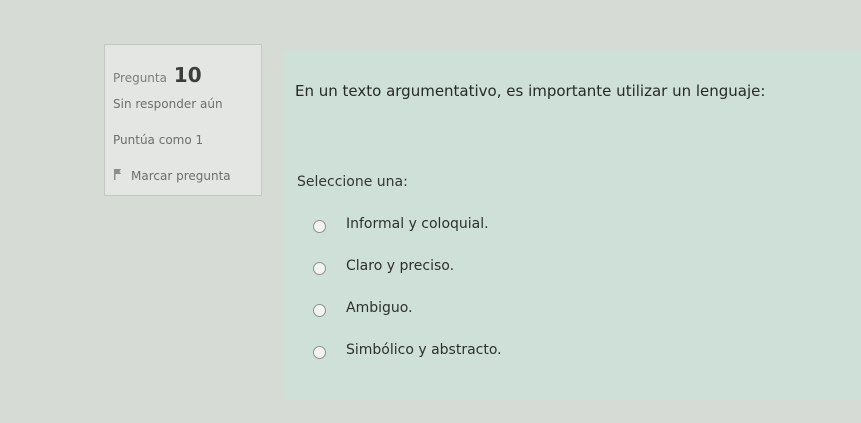 The width and height of the screenshot is (861, 423). What do you see at coordinates (158, 140) in the screenshot?
I see `question-grade: Puntúa como 1` at bounding box center [158, 140].